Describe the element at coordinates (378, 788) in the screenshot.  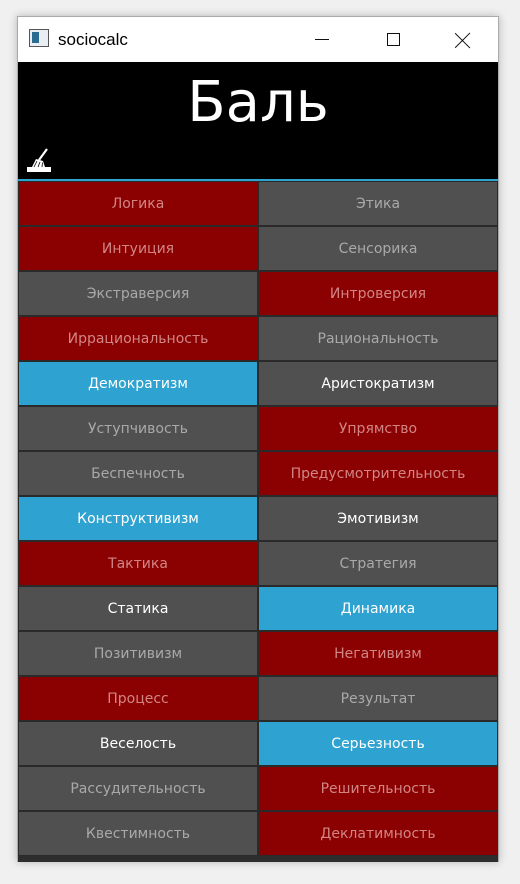
I see `trait-button: Решительность` at that location.